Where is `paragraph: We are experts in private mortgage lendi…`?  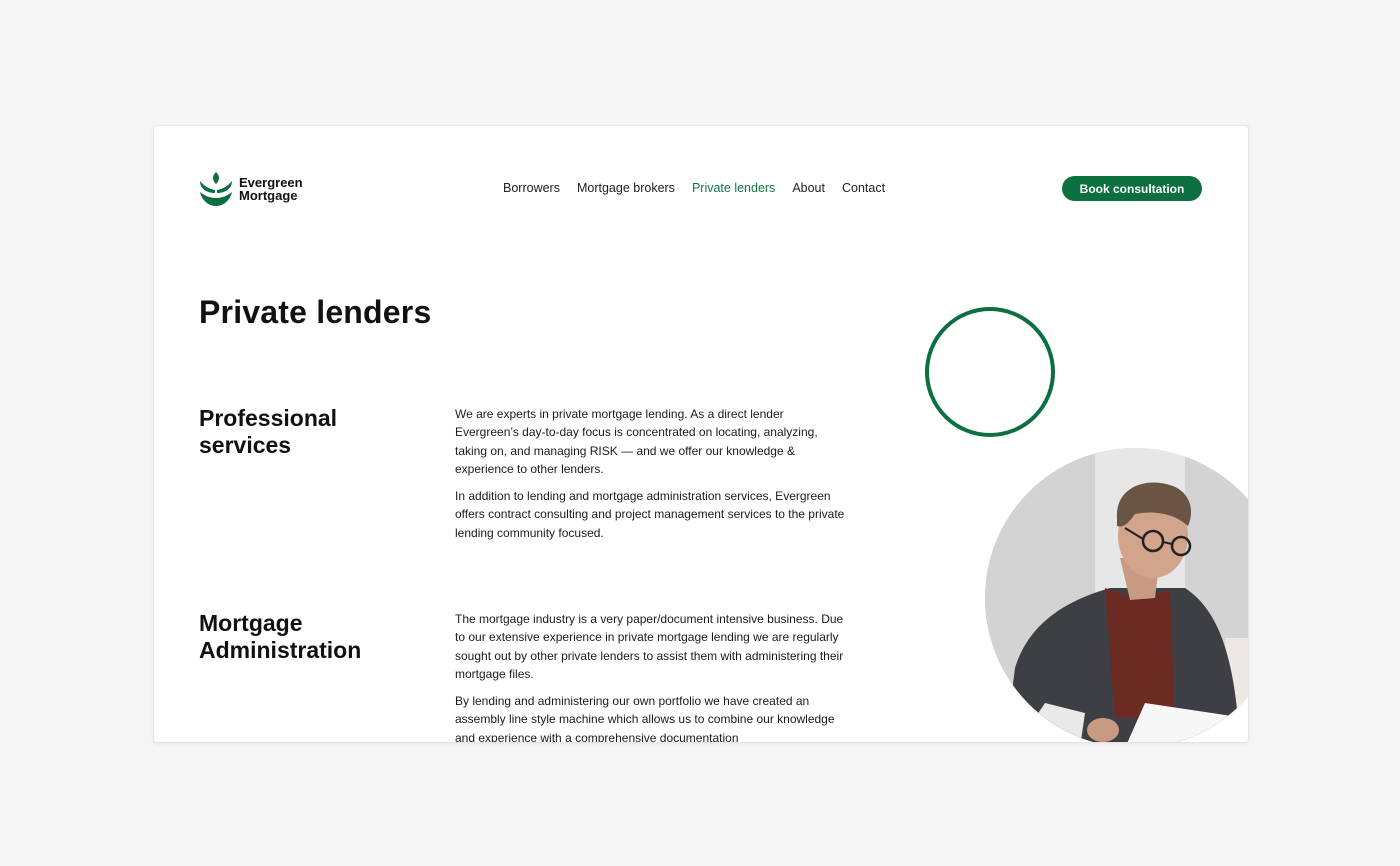
paragraph: We are experts in private mortgage lendi… is located at coordinates (636, 441).